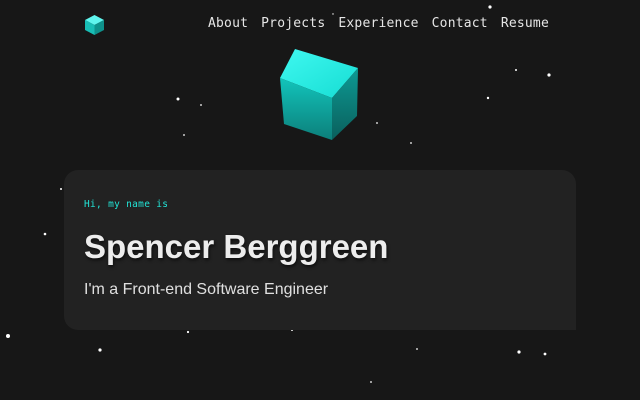 Image resolution: width=640 pixels, height=400 pixels. I want to click on cube-icon, so click(319, 94).